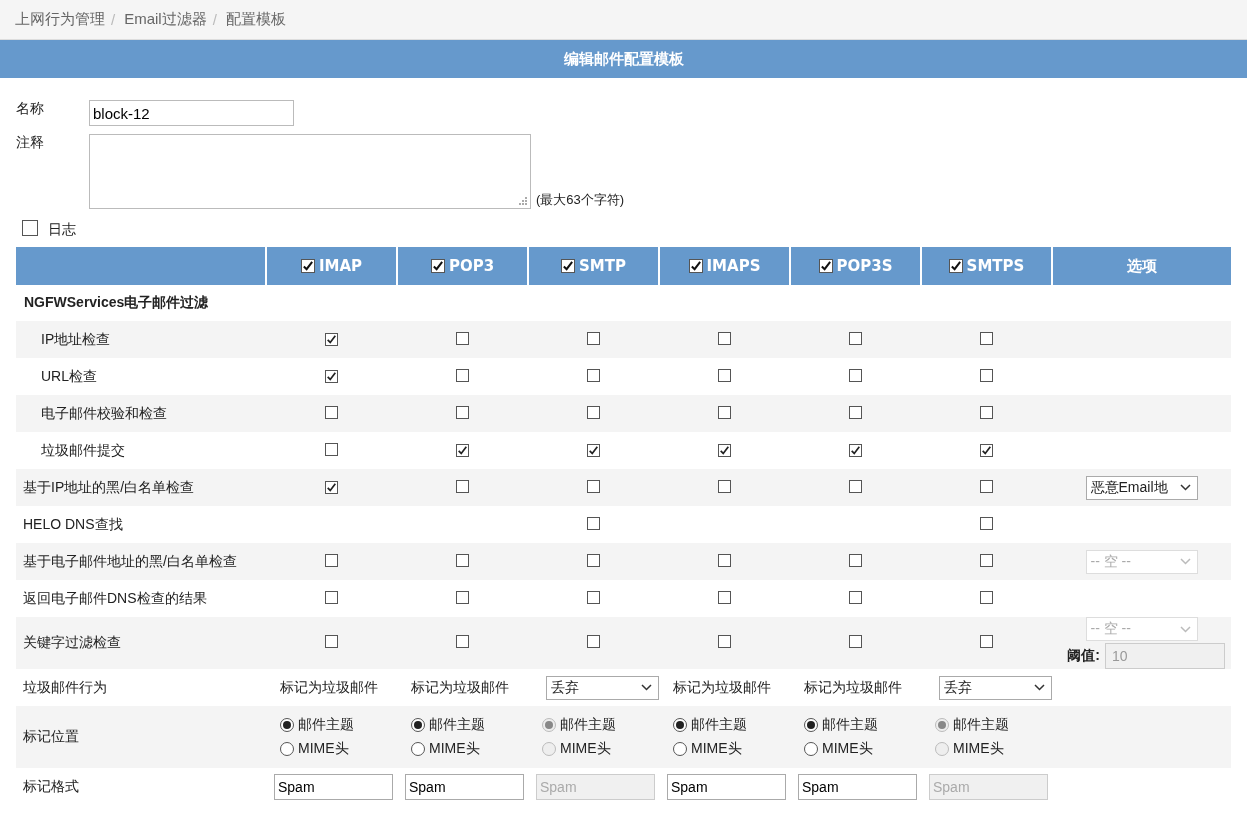  I want to click on protocol-label: SMTP, so click(602, 266).